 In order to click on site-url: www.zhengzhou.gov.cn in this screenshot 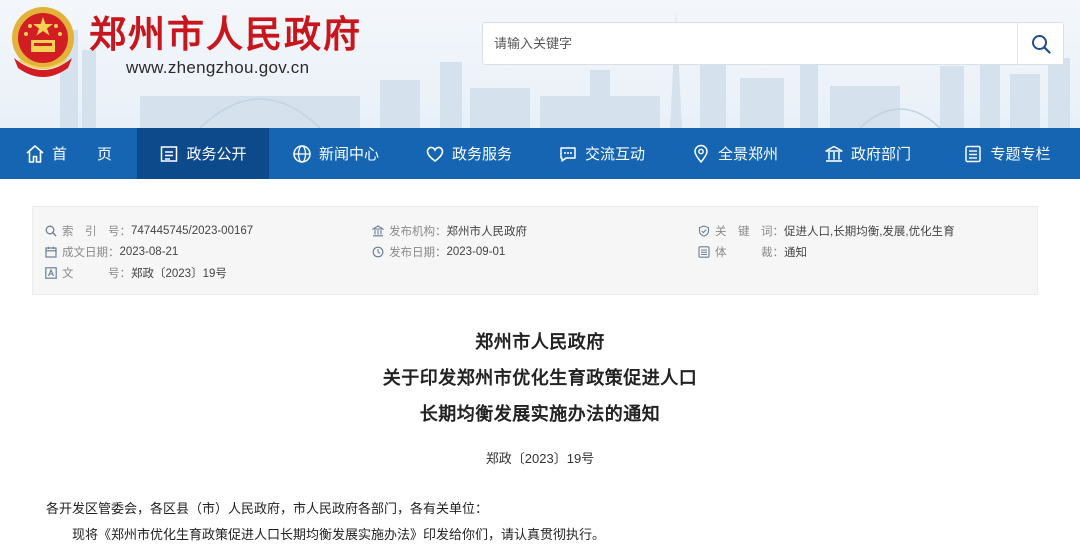, I will do `click(218, 67)`.